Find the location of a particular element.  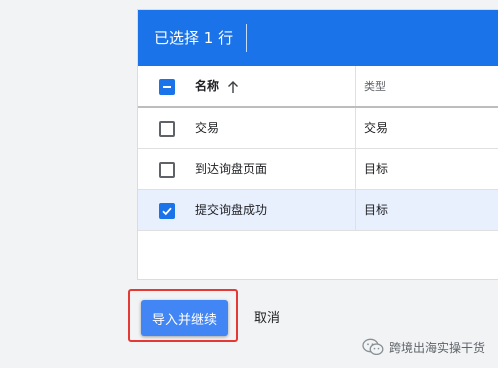

import-and-continue-button: 导入并继续 is located at coordinates (184, 318).